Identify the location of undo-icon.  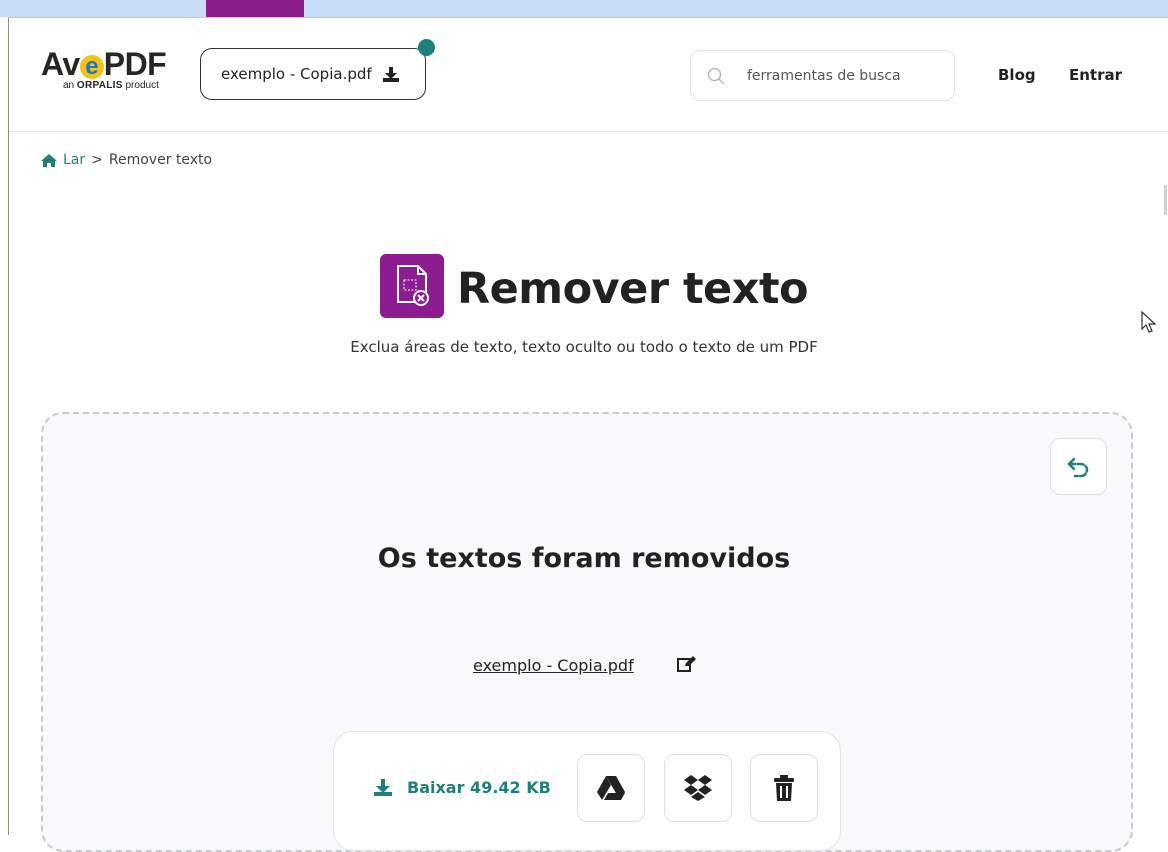
(1077, 467).